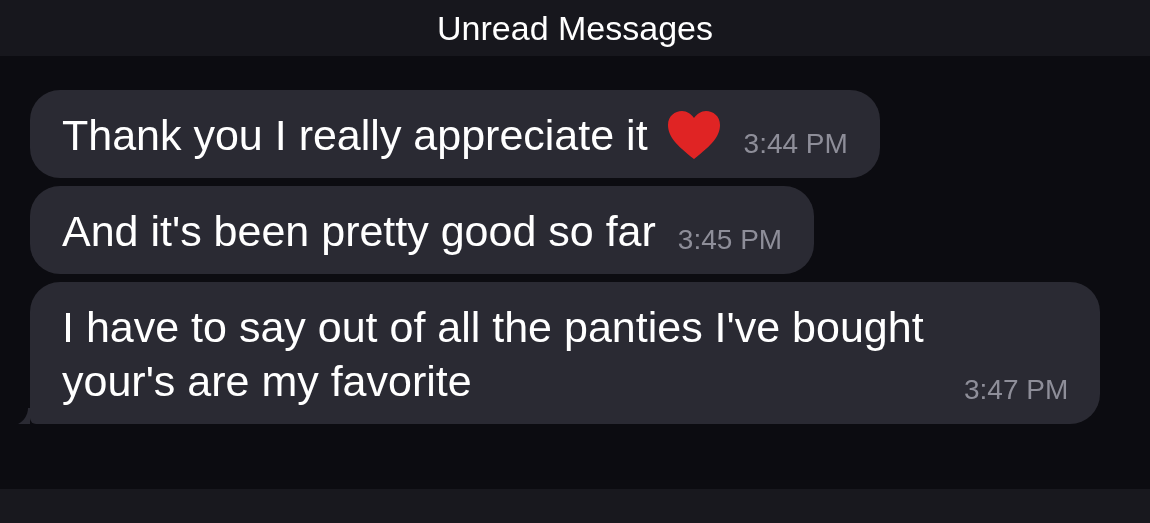 This screenshot has width=1150, height=523. What do you see at coordinates (359, 231) in the screenshot?
I see `message-text: And it's been pretty good so far` at bounding box center [359, 231].